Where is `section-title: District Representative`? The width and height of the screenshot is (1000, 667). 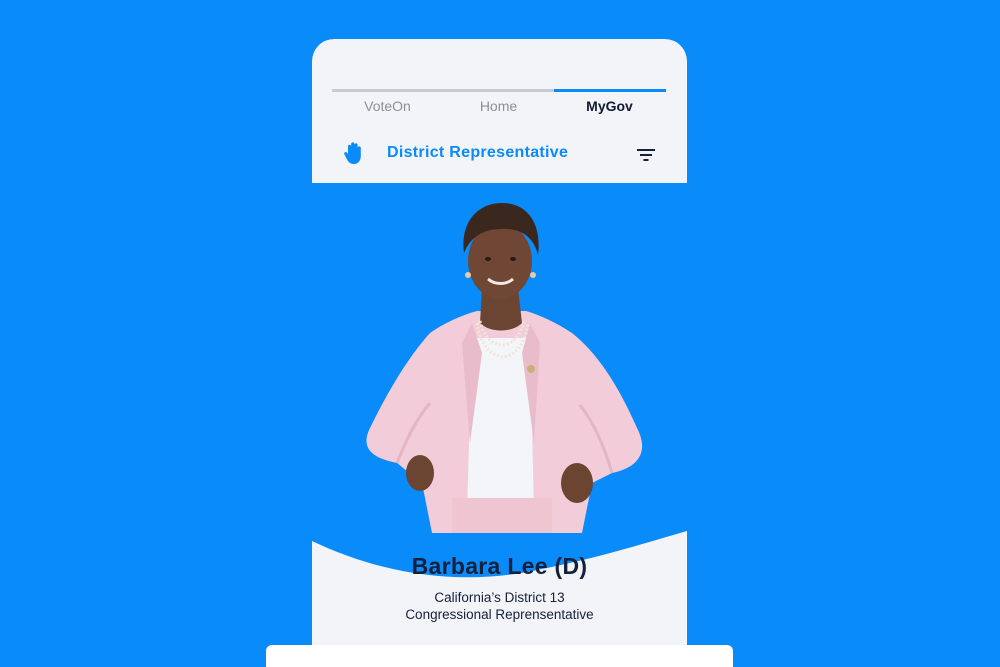 section-title: District Representative is located at coordinates (478, 152).